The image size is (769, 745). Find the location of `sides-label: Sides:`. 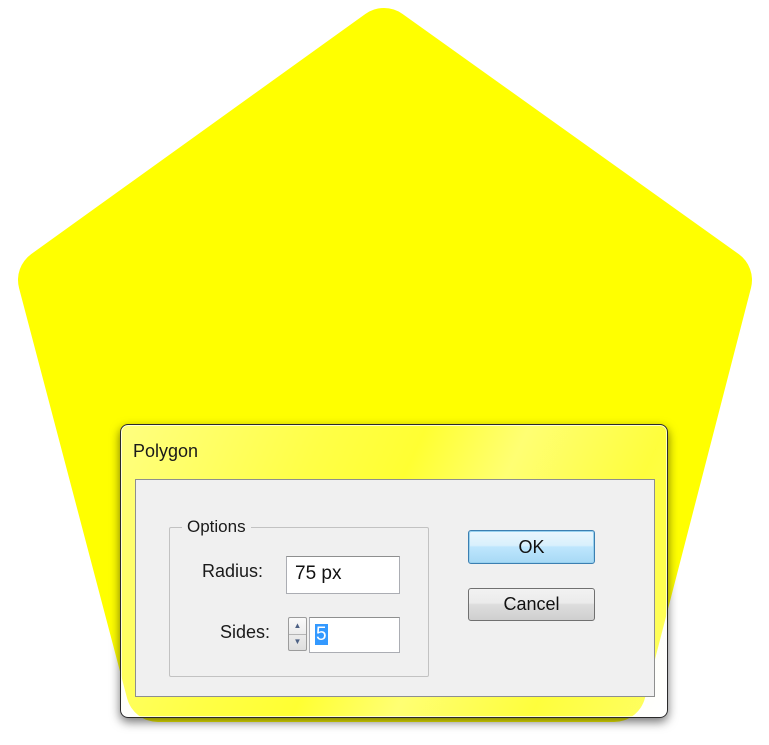

sides-label: Sides: is located at coordinates (245, 632).